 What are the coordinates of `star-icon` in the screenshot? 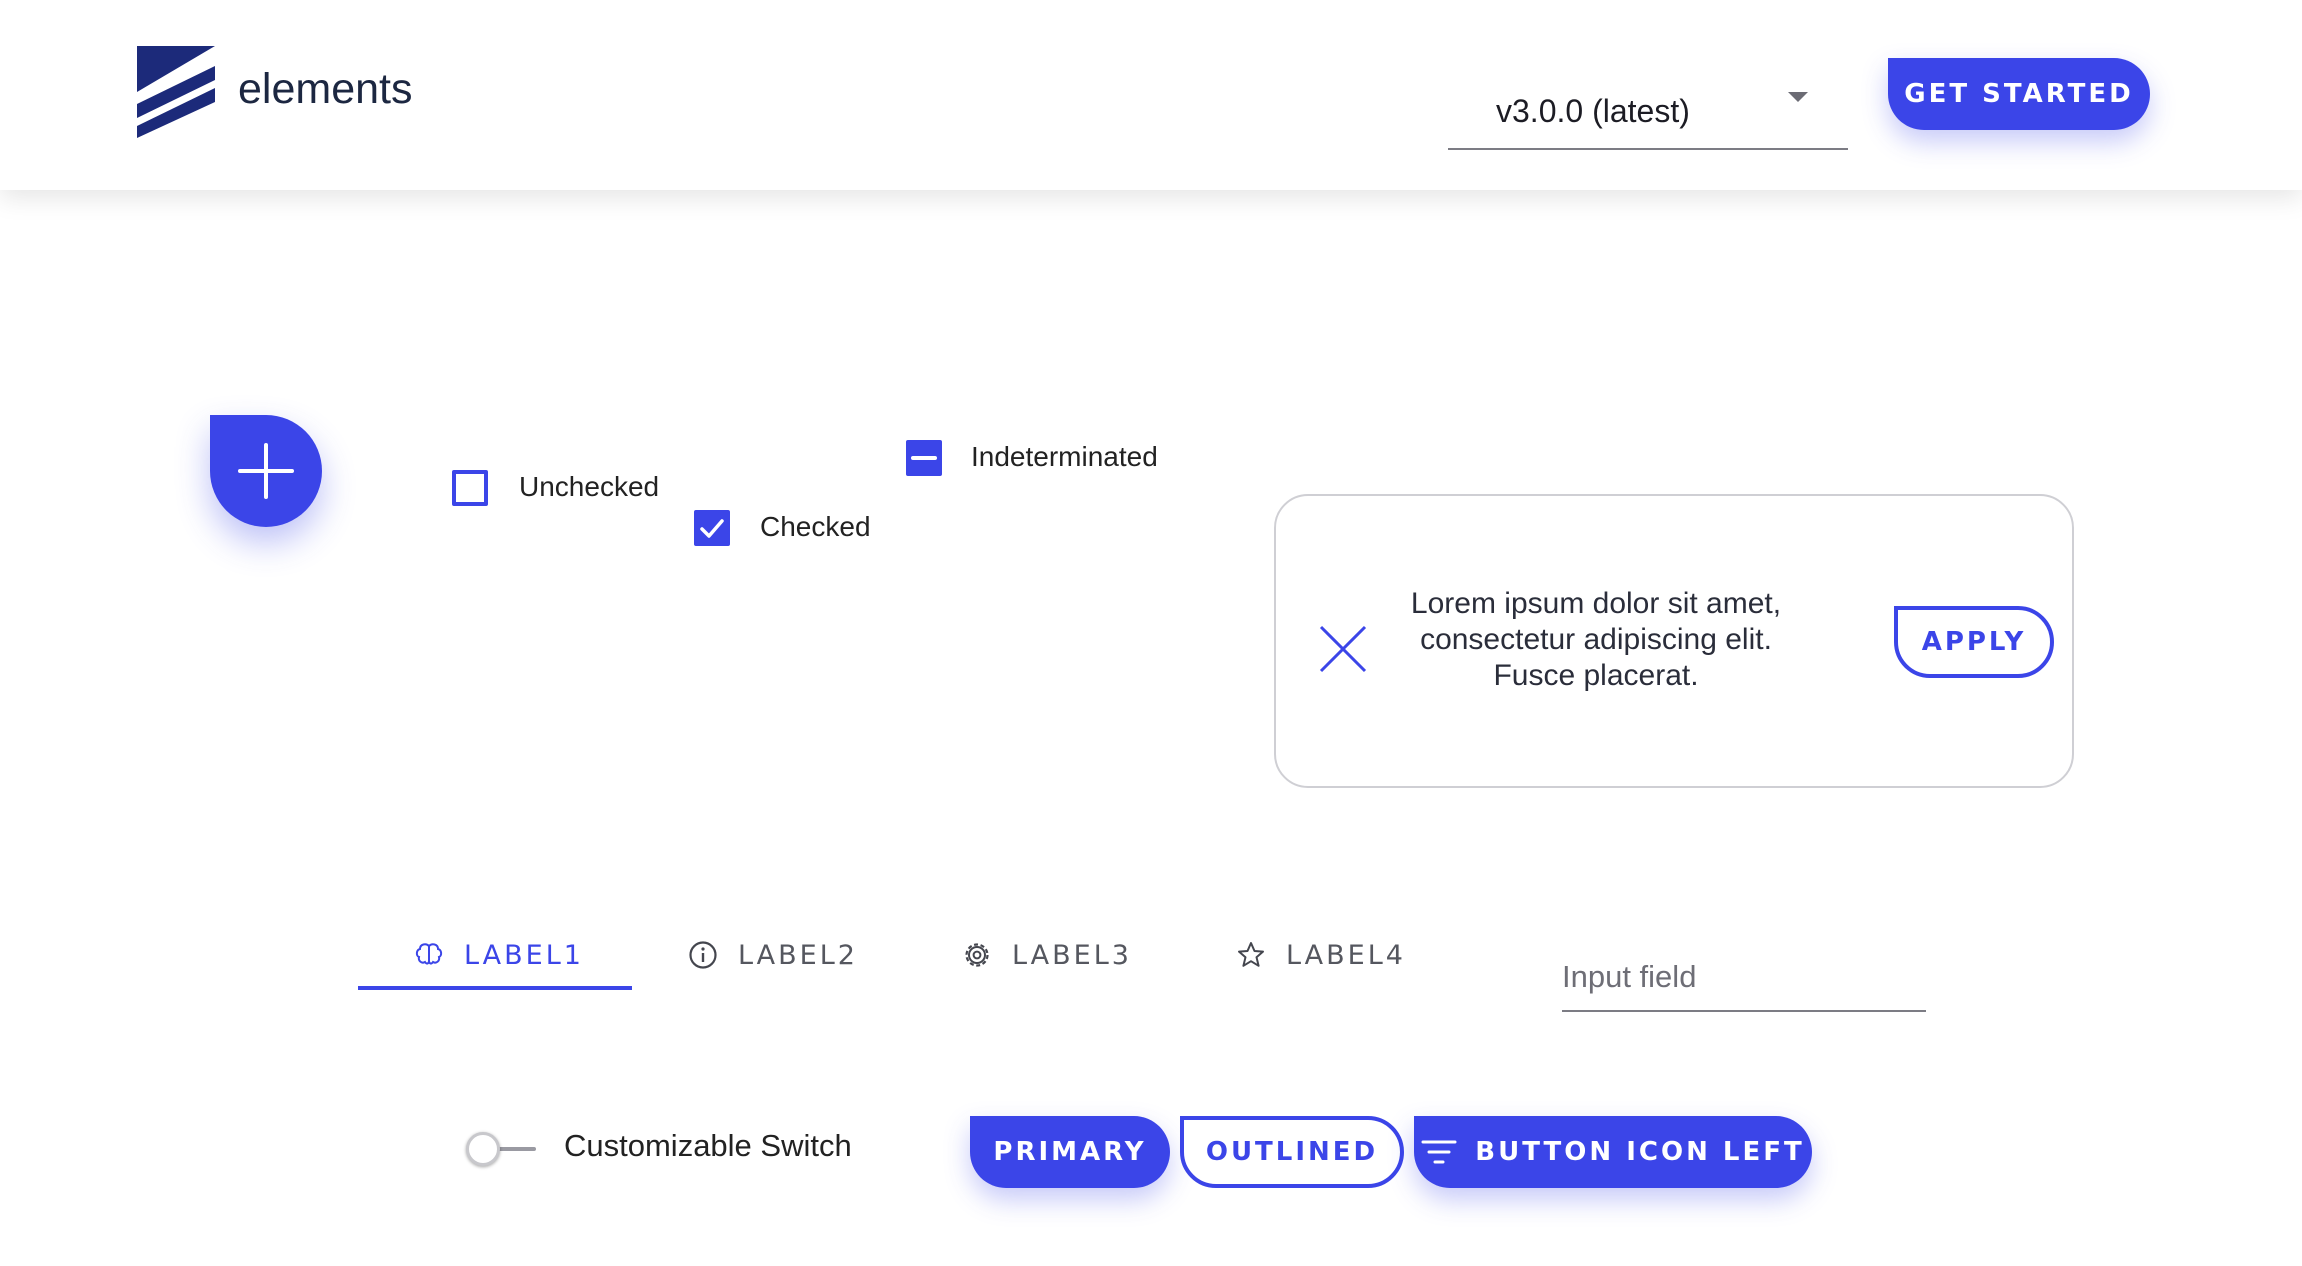 It's located at (1251, 955).